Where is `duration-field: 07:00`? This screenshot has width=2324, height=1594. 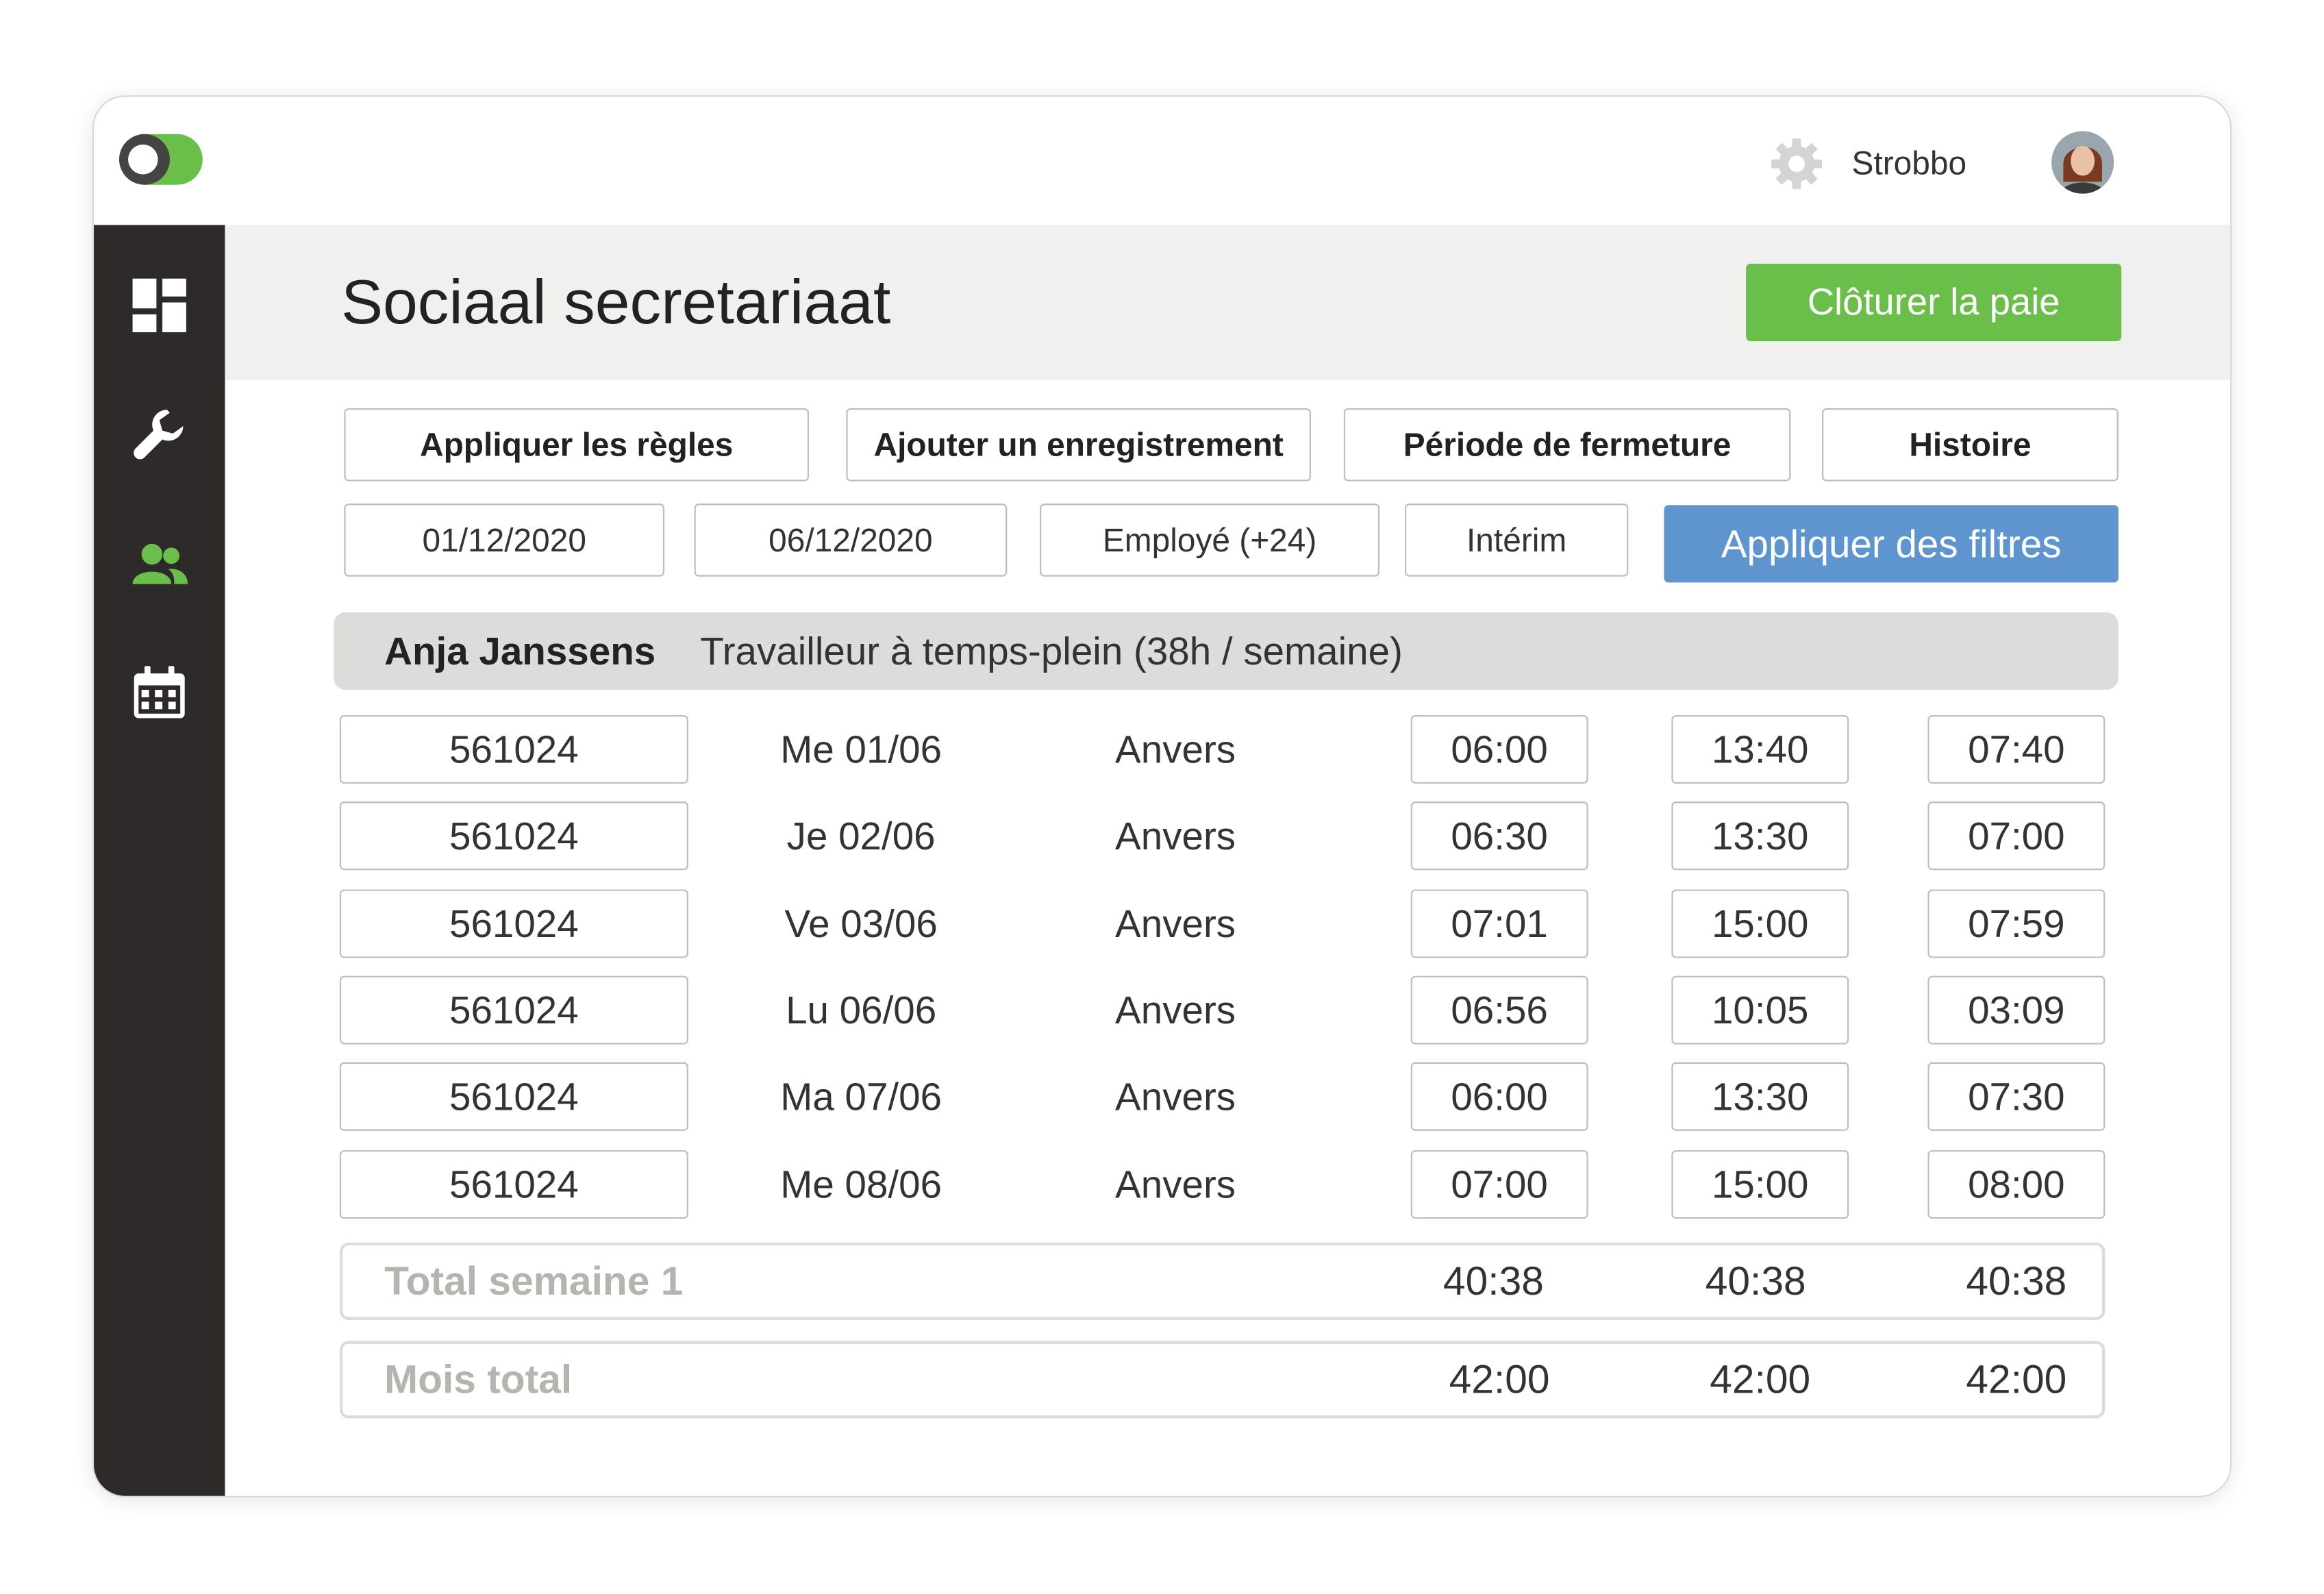 duration-field: 07:00 is located at coordinates (2016, 836).